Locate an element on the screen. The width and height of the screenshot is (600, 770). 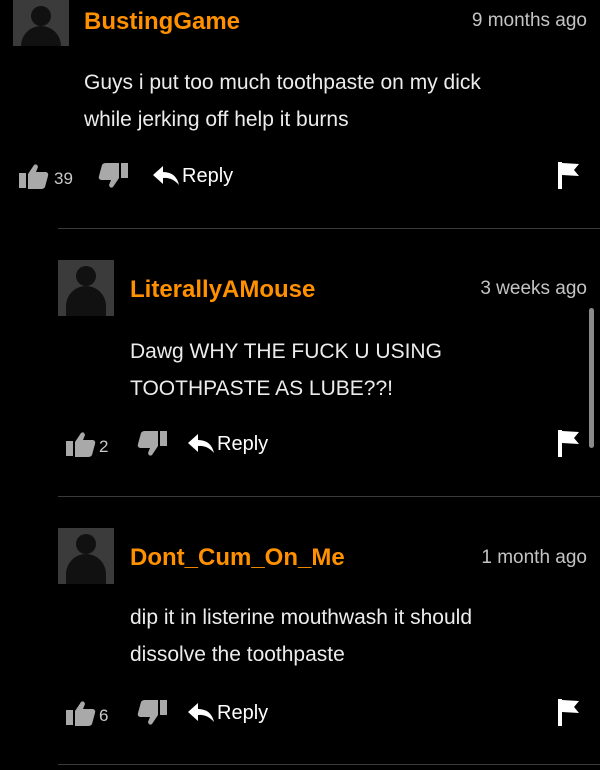
comment-actions: 39 Reply is located at coordinates (300, 175).